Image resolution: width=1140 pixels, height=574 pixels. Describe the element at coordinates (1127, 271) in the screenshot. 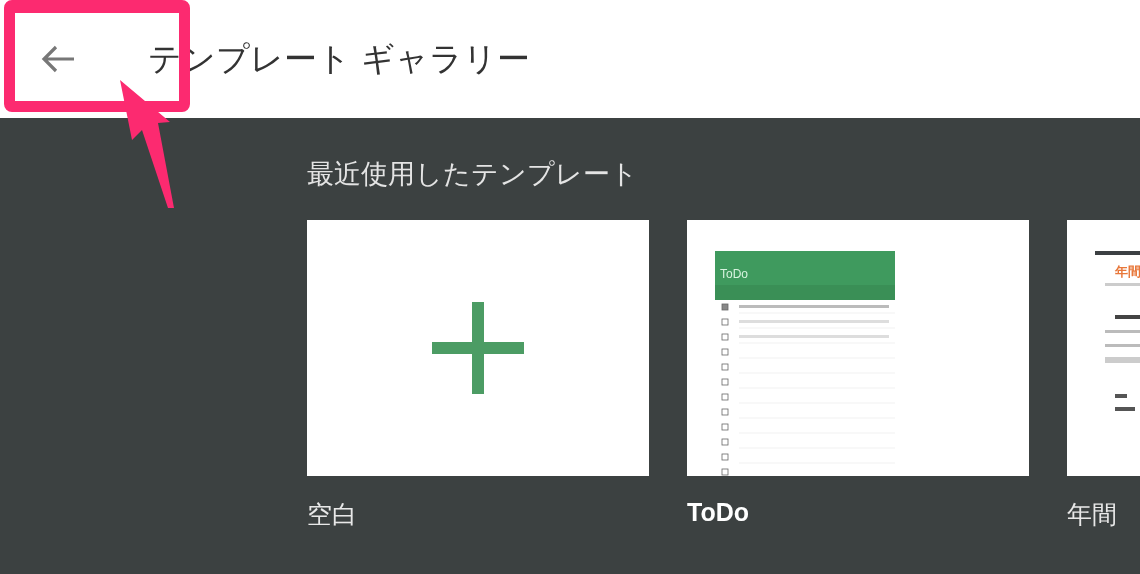

I see `preview-title: 年間` at that location.